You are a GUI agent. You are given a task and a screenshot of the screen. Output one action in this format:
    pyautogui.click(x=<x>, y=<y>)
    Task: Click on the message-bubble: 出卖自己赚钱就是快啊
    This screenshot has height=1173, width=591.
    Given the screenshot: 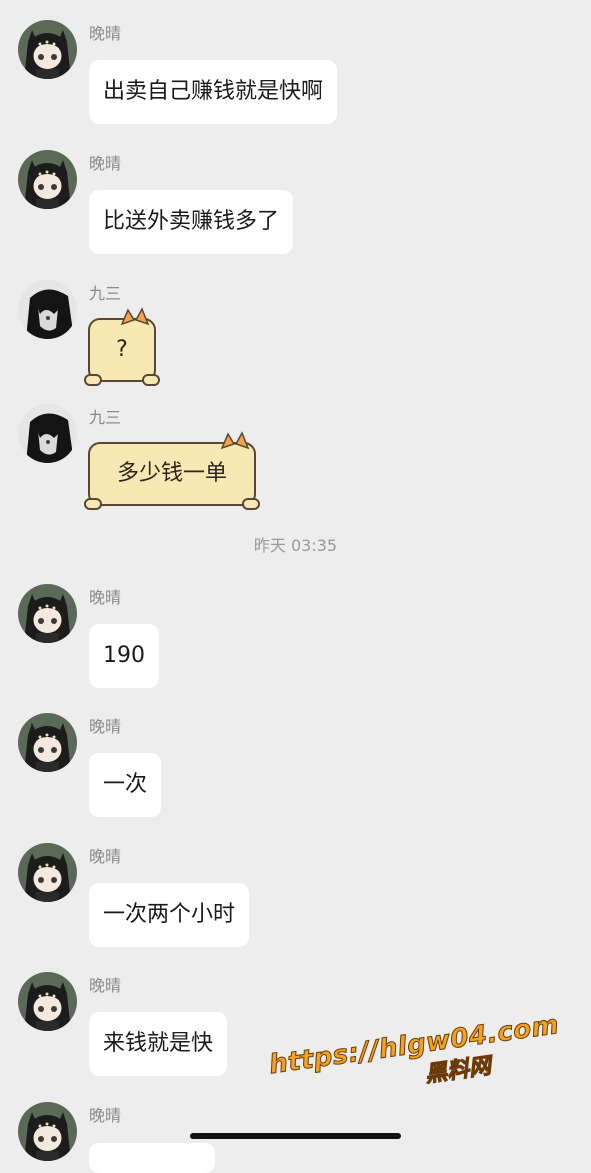 What is the action you would take?
    pyautogui.click(x=213, y=92)
    